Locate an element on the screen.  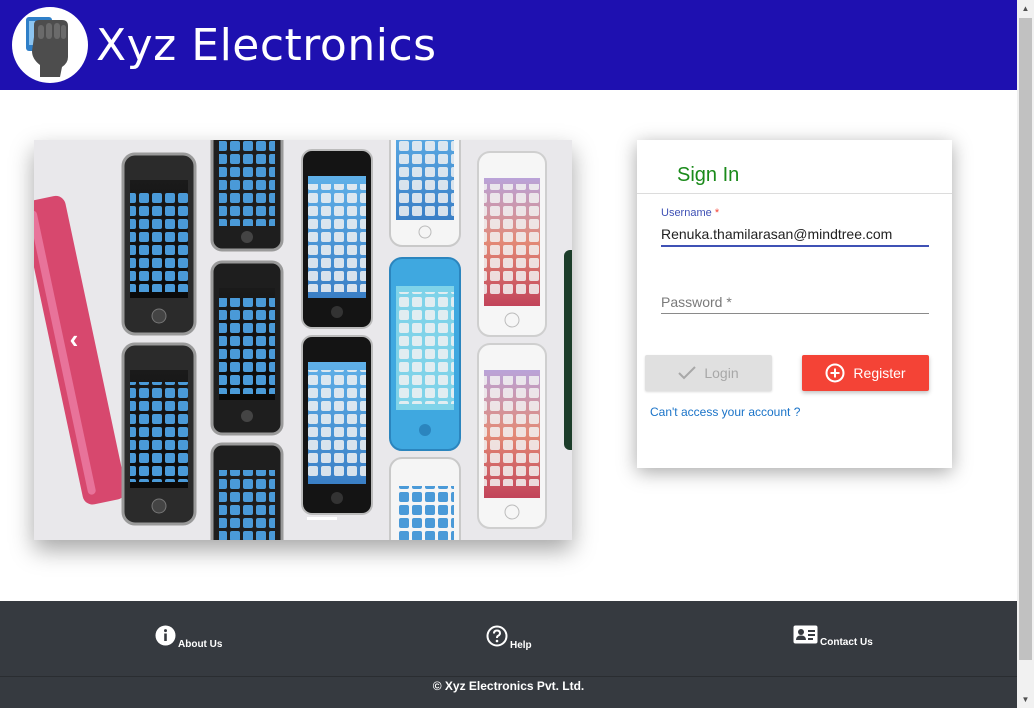
register-button: Register is located at coordinates (865, 373).